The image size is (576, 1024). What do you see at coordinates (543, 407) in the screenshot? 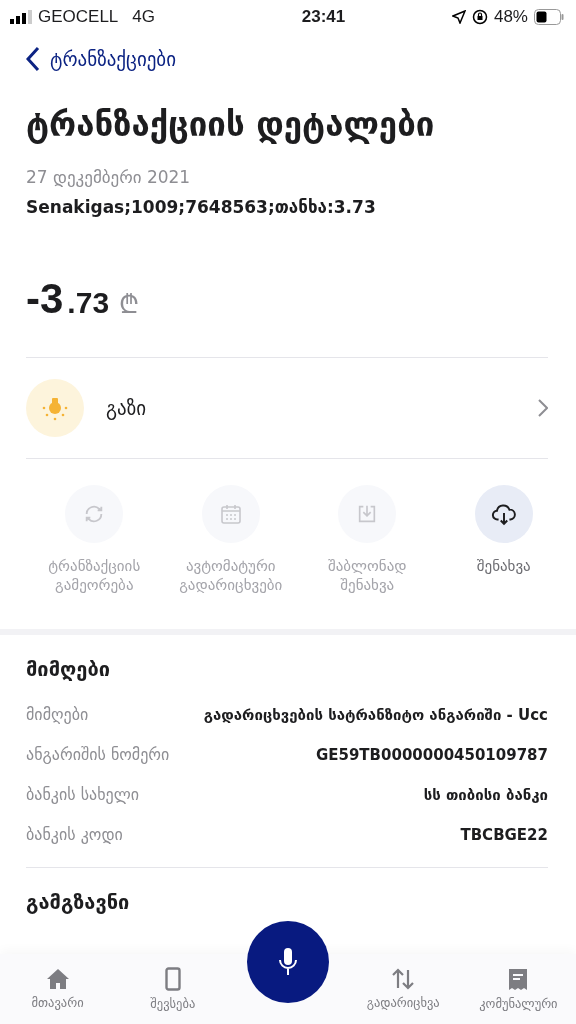
I see `chevron-right-icon` at bounding box center [543, 407].